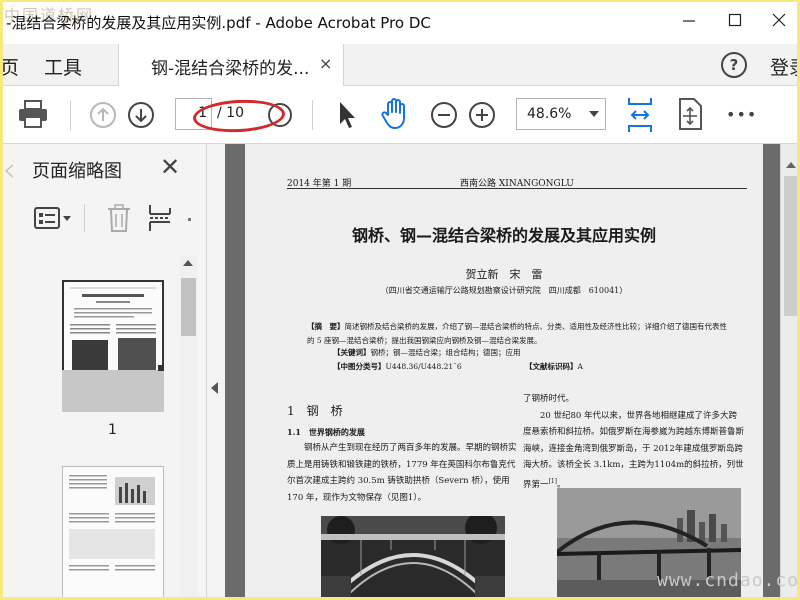  Describe the element at coordinates (549, 399) in the screenshot. I see `body-right-first: 了钢桥时代。` at that location.